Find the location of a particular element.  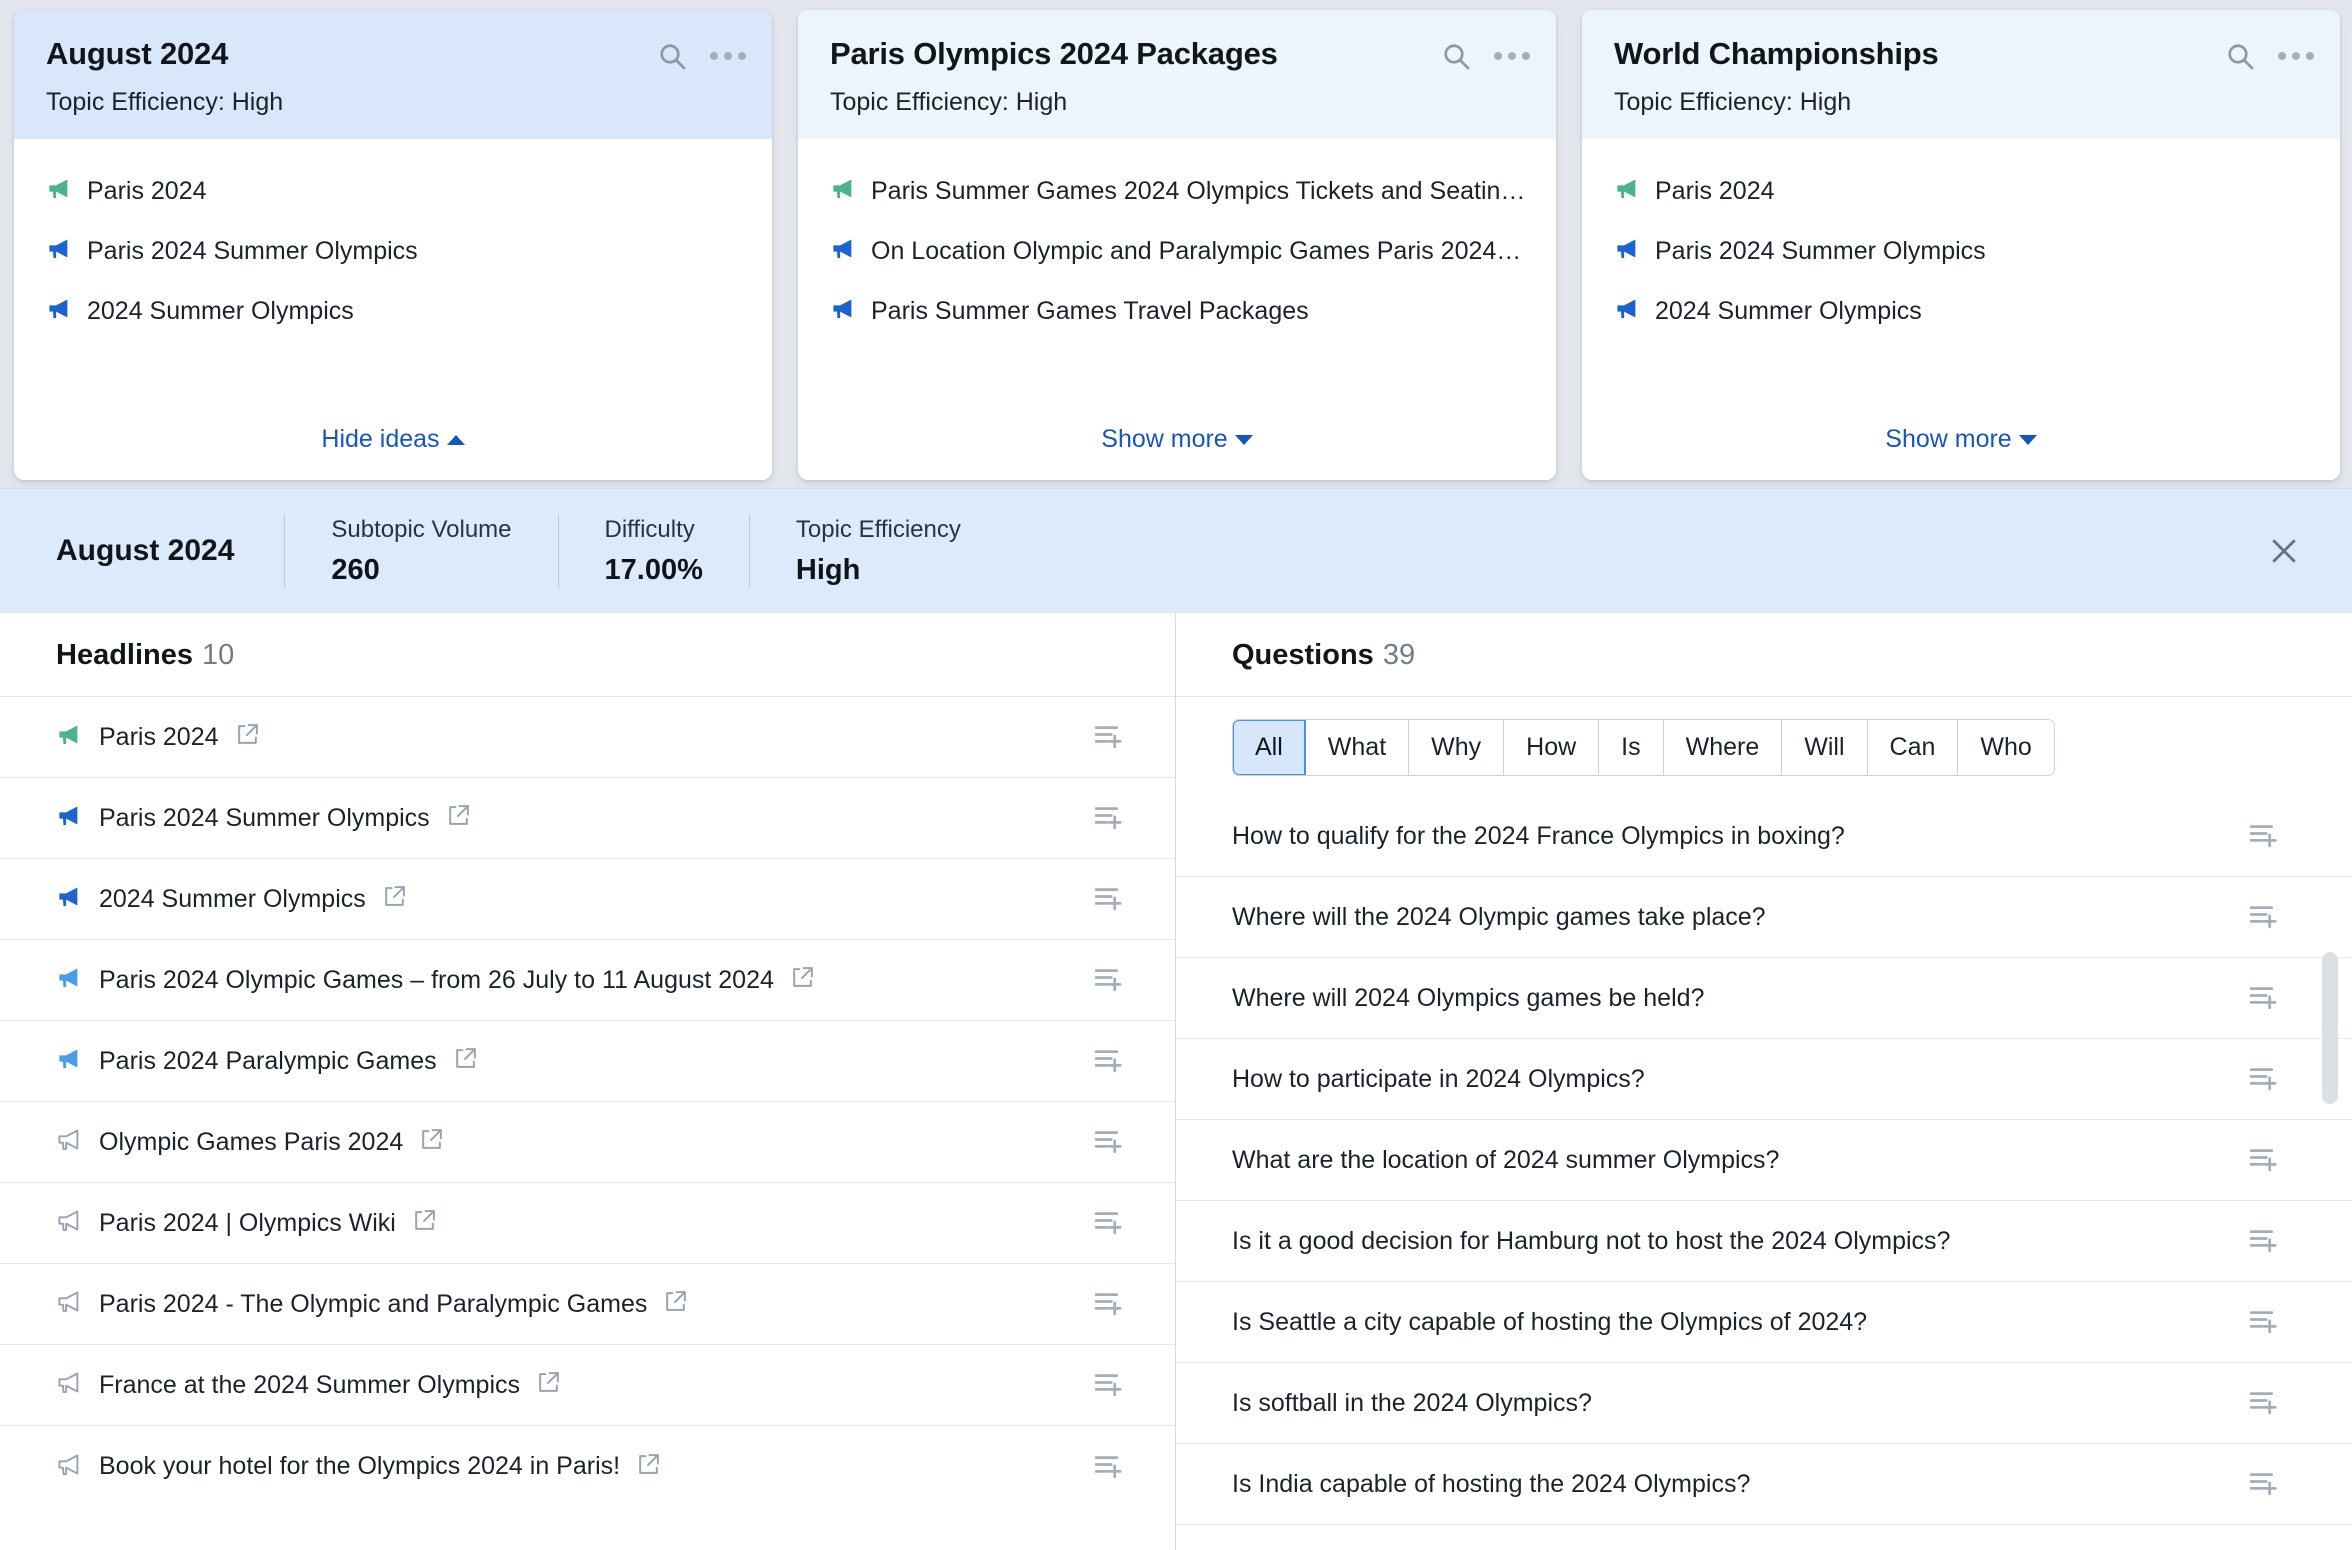

toggle-ideas-link: Hide ideas is located at coordinates (393, 439).